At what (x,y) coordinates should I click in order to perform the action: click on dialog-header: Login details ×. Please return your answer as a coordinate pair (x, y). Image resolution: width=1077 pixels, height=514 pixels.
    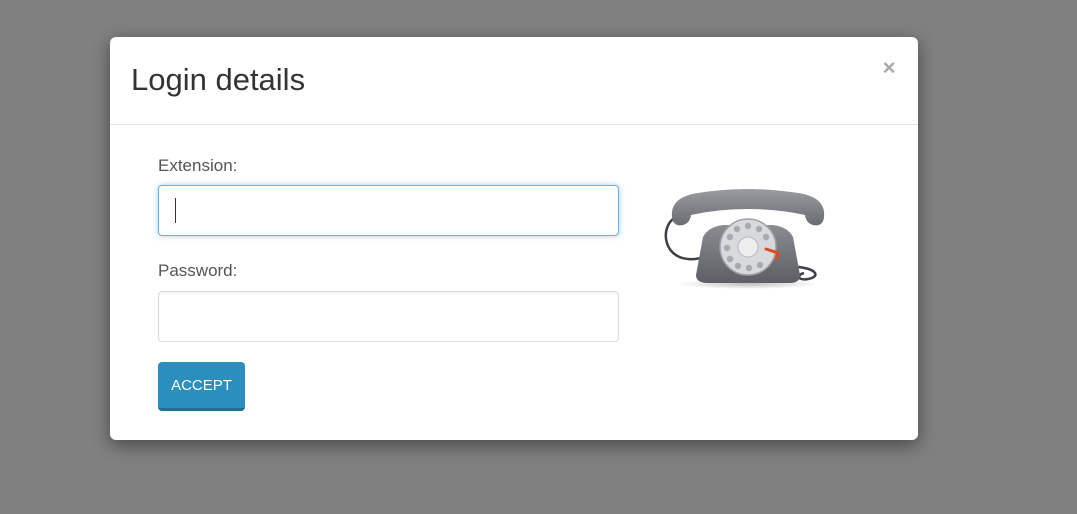
    Looking at the image, I should click on (514, 81).